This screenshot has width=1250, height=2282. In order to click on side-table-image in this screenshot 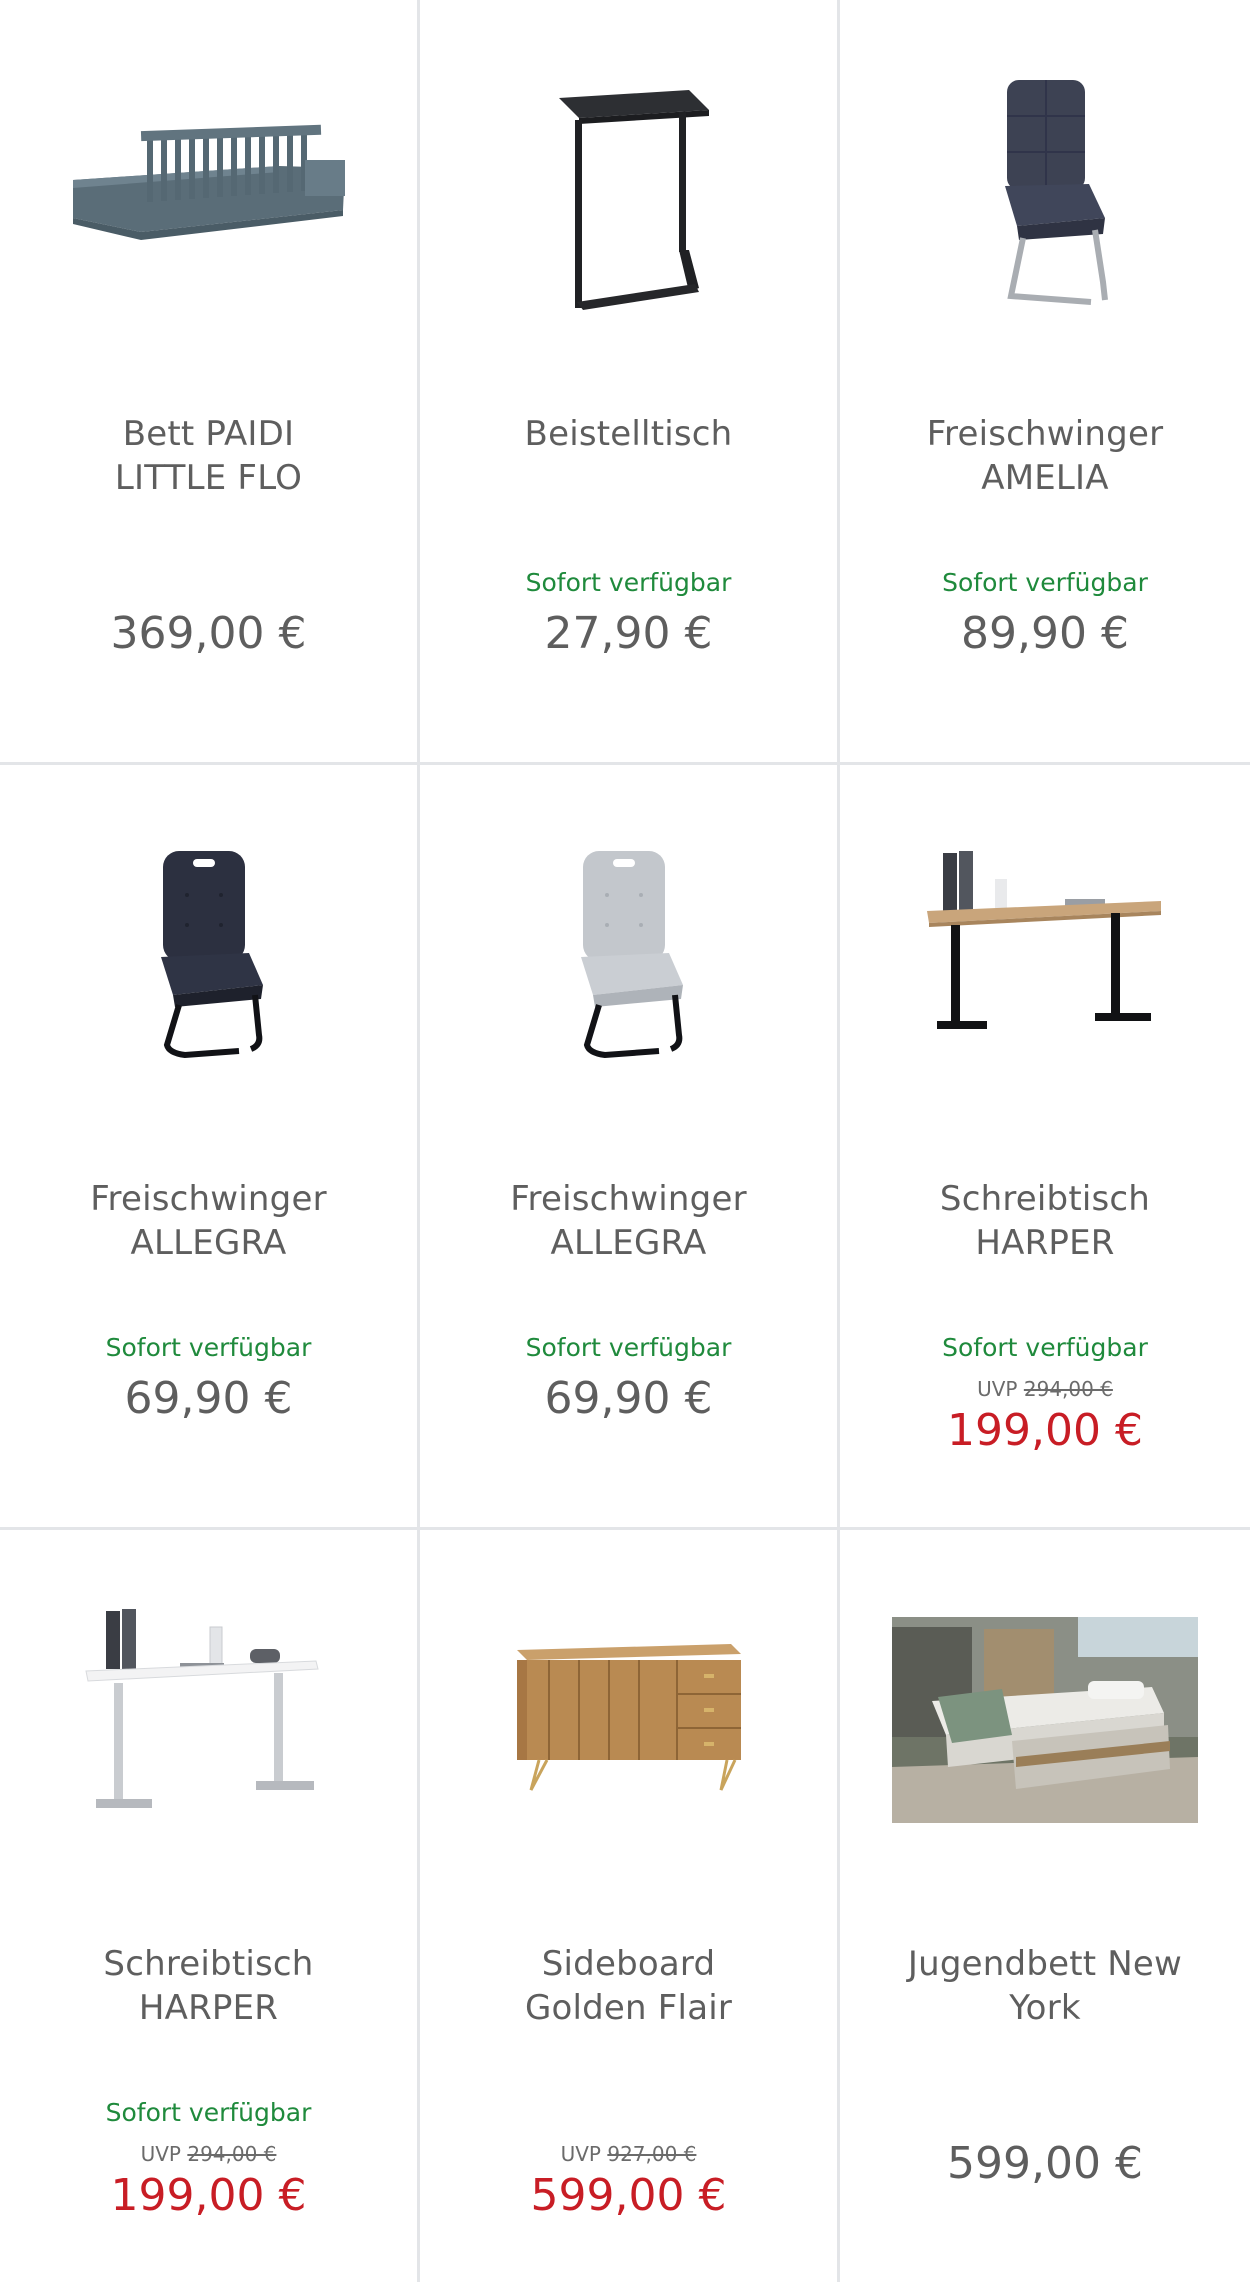, I will do `click(628, 190)`.